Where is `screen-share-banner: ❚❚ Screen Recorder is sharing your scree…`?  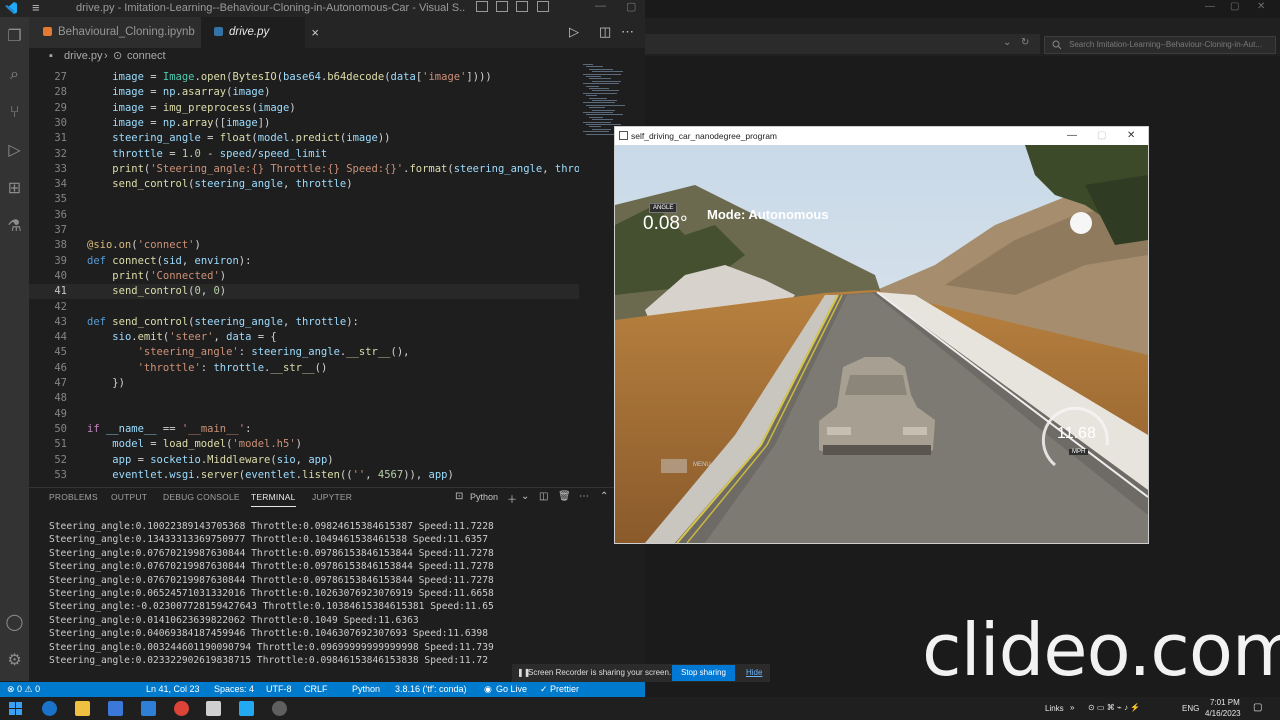 screen-share-banner: ❚❚ Screen Recorder is sharing your scree… is located at coordinates (641, 673).